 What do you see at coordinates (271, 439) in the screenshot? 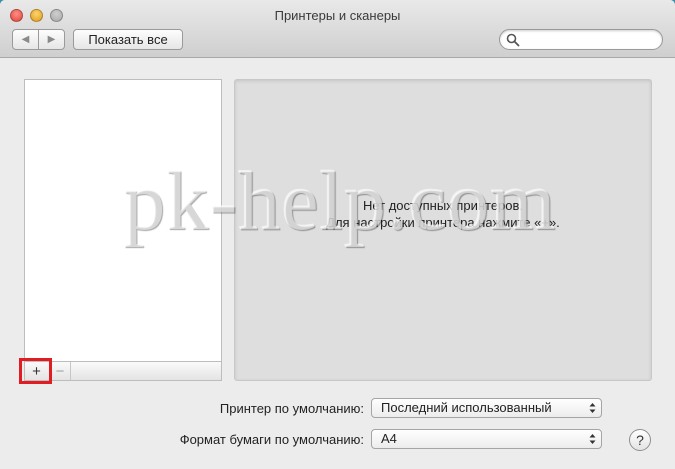
I see `paper-size-label: Формат бумаги по умолчанию:` at bounding box center [271, 439].